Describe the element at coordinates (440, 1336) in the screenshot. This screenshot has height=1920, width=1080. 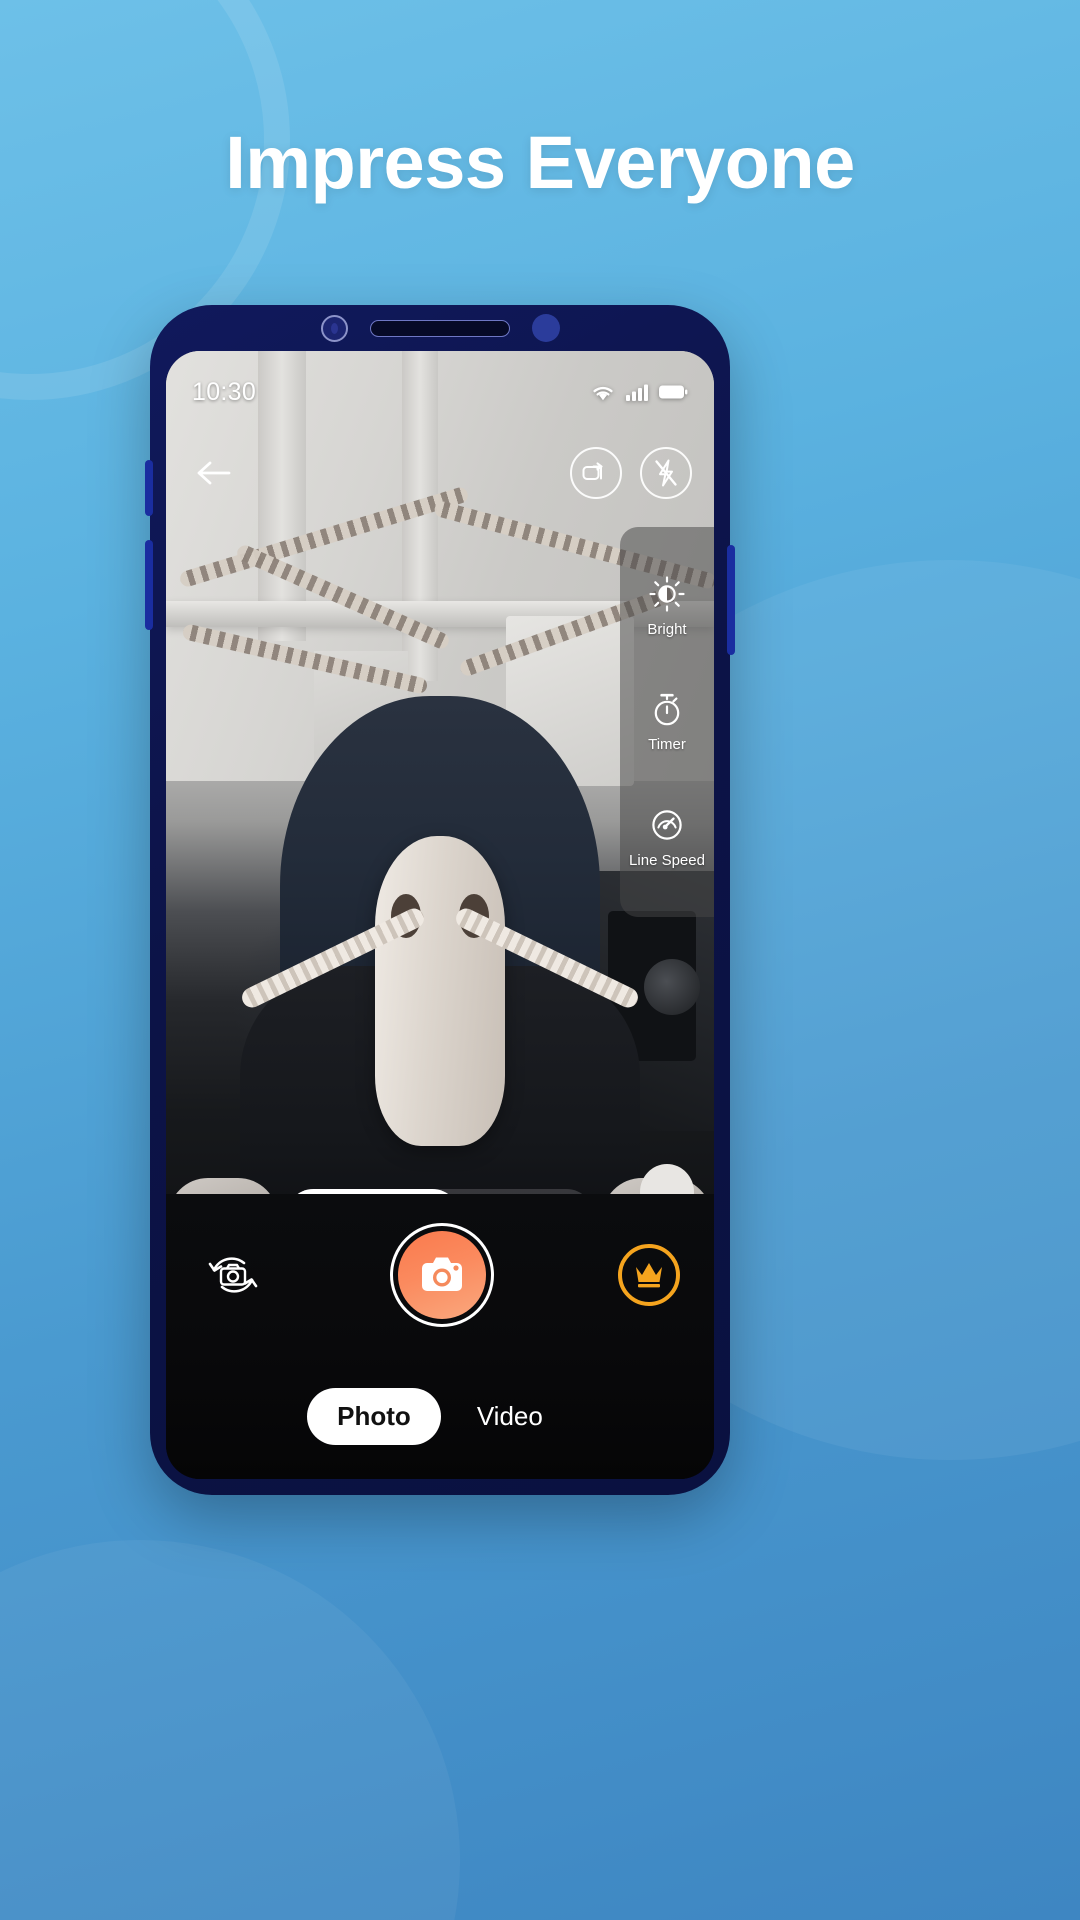
I see `camera-bottom-bar: Photo Video` at that location.